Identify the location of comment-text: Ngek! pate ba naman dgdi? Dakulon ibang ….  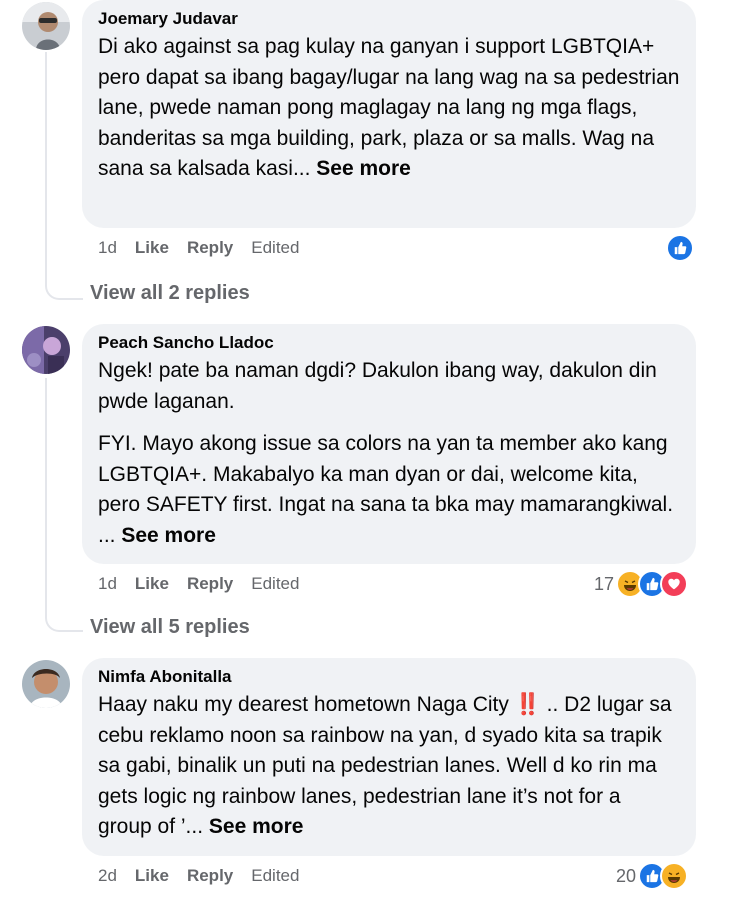
(377, 386).